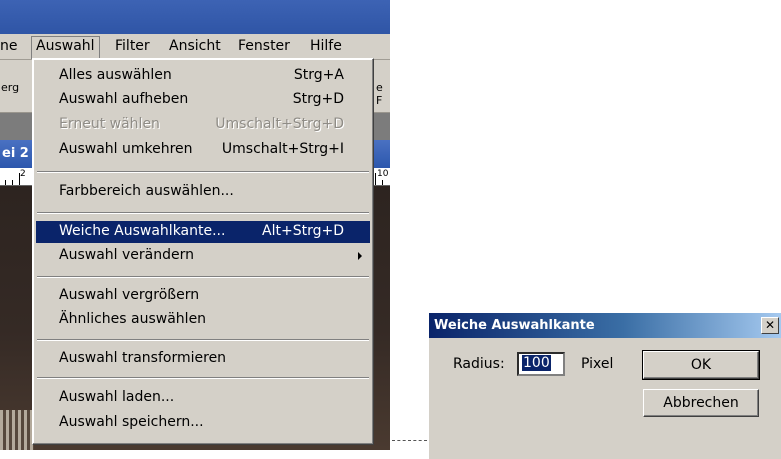  Describe the element at coordinates (143, 358) in the screenshot. I see `menu-item-label: Auswahl transformieren` at that location.